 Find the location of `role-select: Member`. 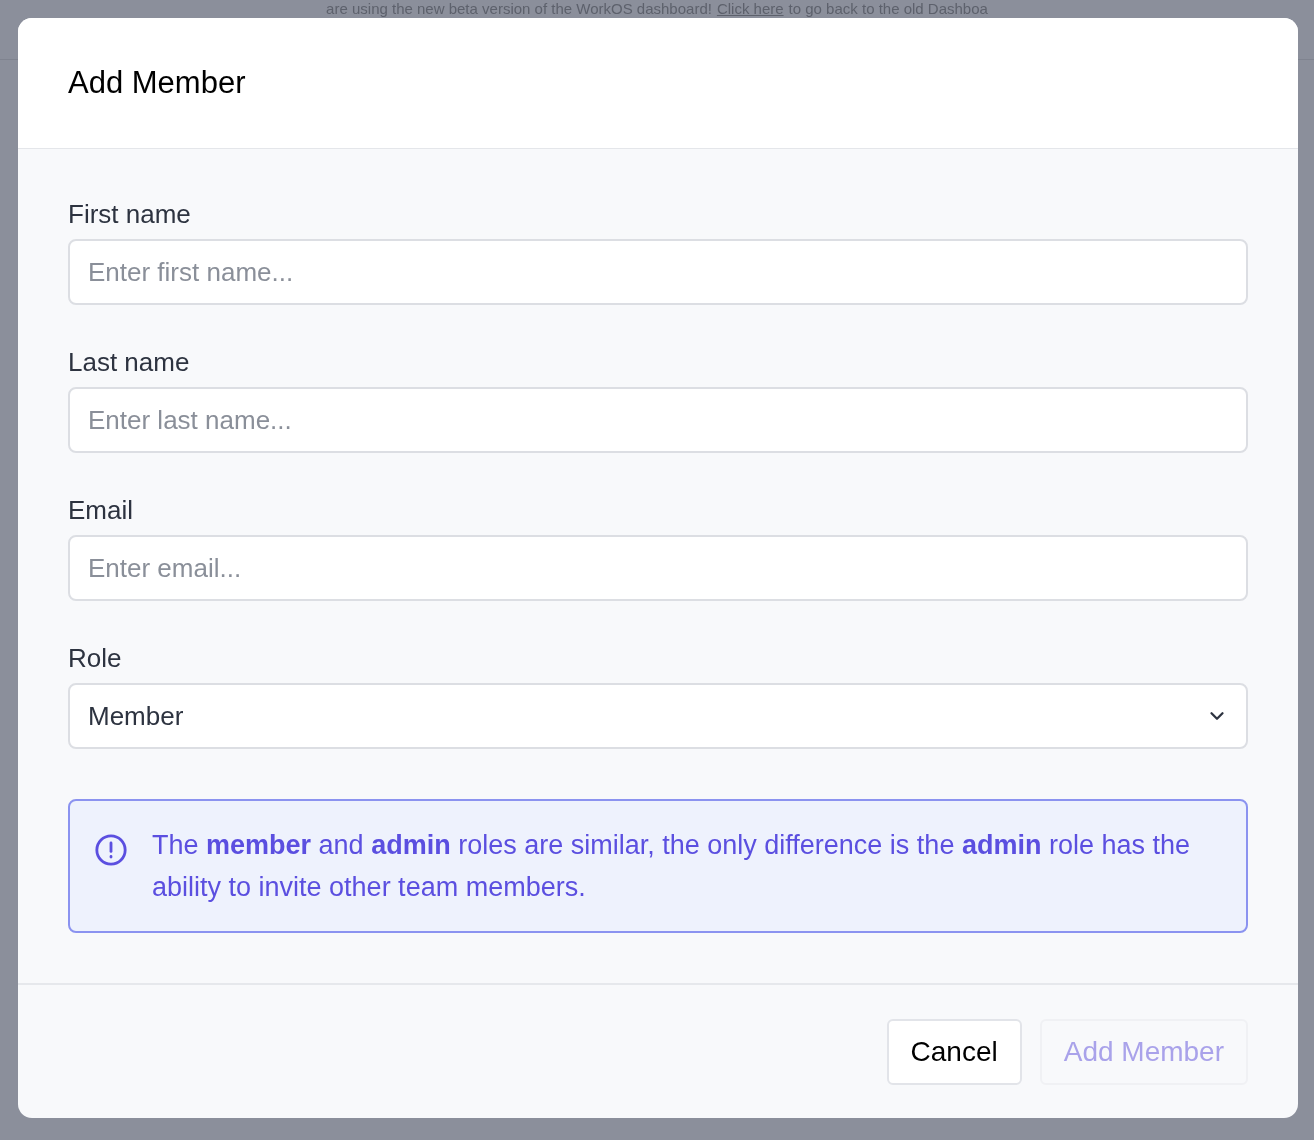

role-select: Member is located at coordinates (658, 716).